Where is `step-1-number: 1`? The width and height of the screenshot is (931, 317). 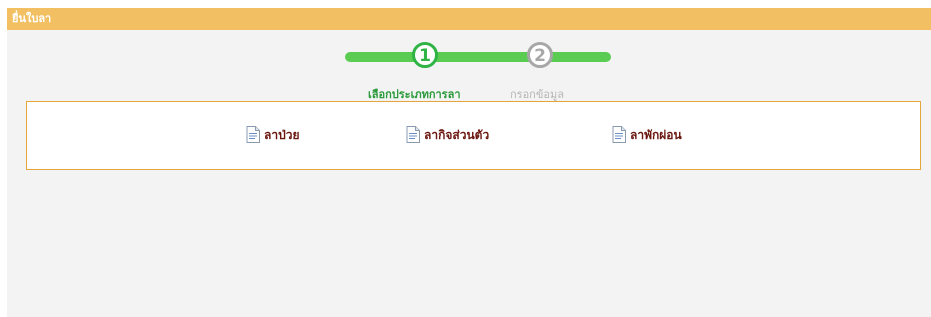 step-1-number: 1 is located at coordinates (425, 56).